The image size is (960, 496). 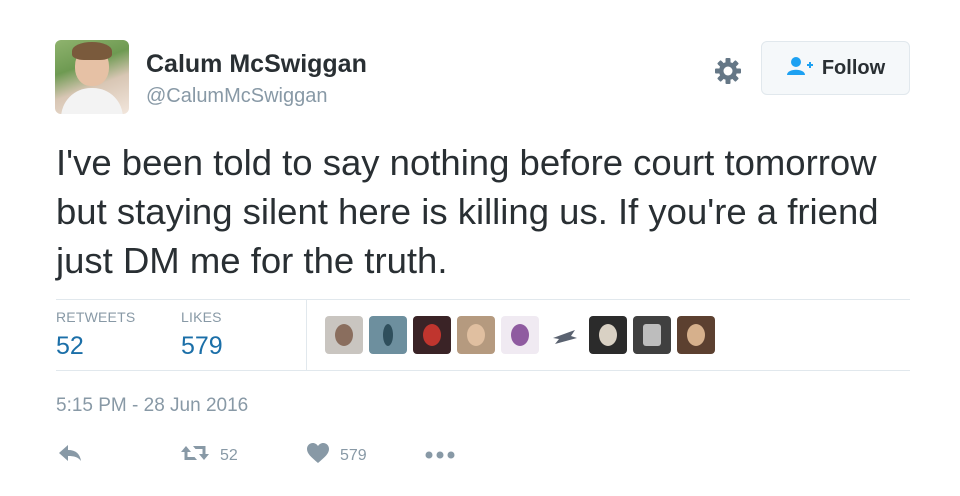 What do you see at coordinates (195, 455) in the screenshot?
I see `retweet-icon` at bounding box center [195, 455].